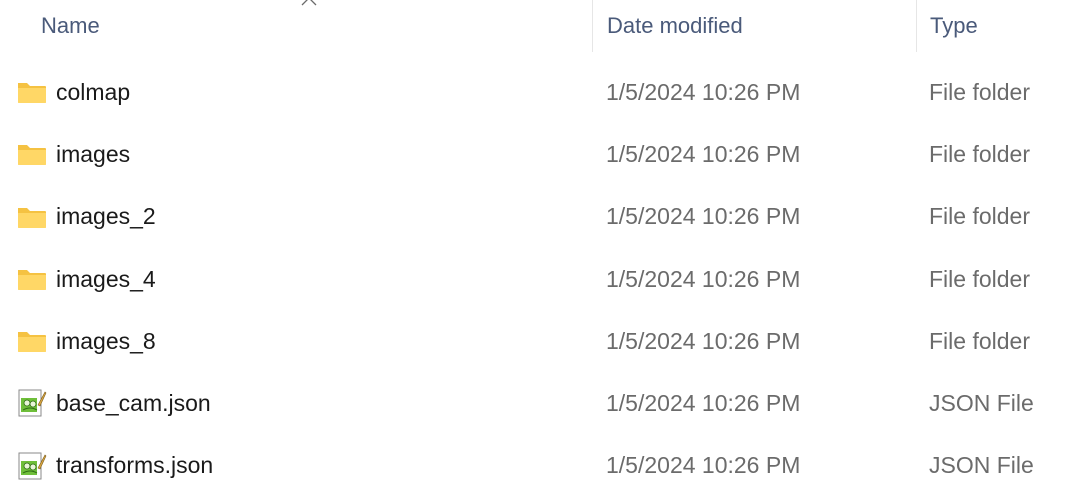  Describe the element at coordinates (93, 91) in the screenshot. I see `file-name: colmap` at that location.